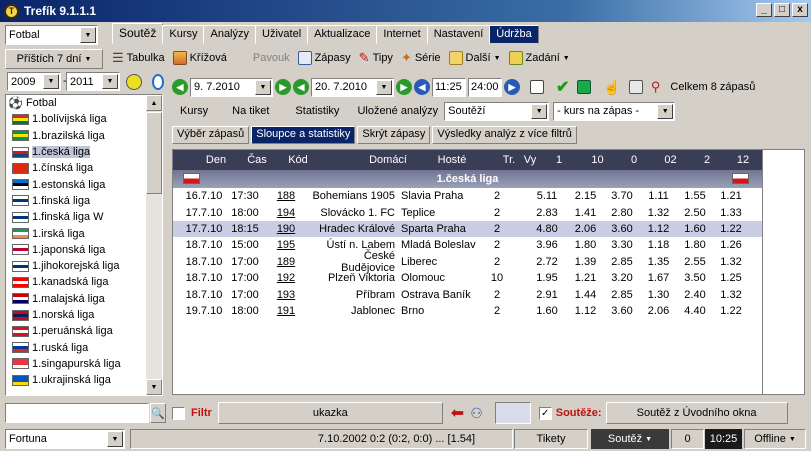 Image resolution: width=811 pixels, height=451 pixels. I want to click on menu-tab: Analýzy, so click(230, 34).